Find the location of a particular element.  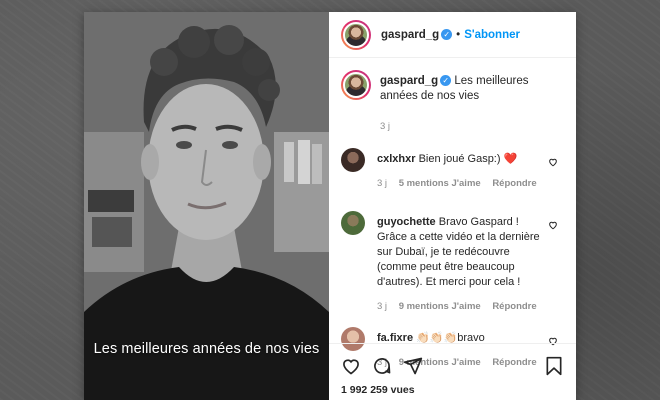

caption-author-avatar is located at coordinates (356, 85).